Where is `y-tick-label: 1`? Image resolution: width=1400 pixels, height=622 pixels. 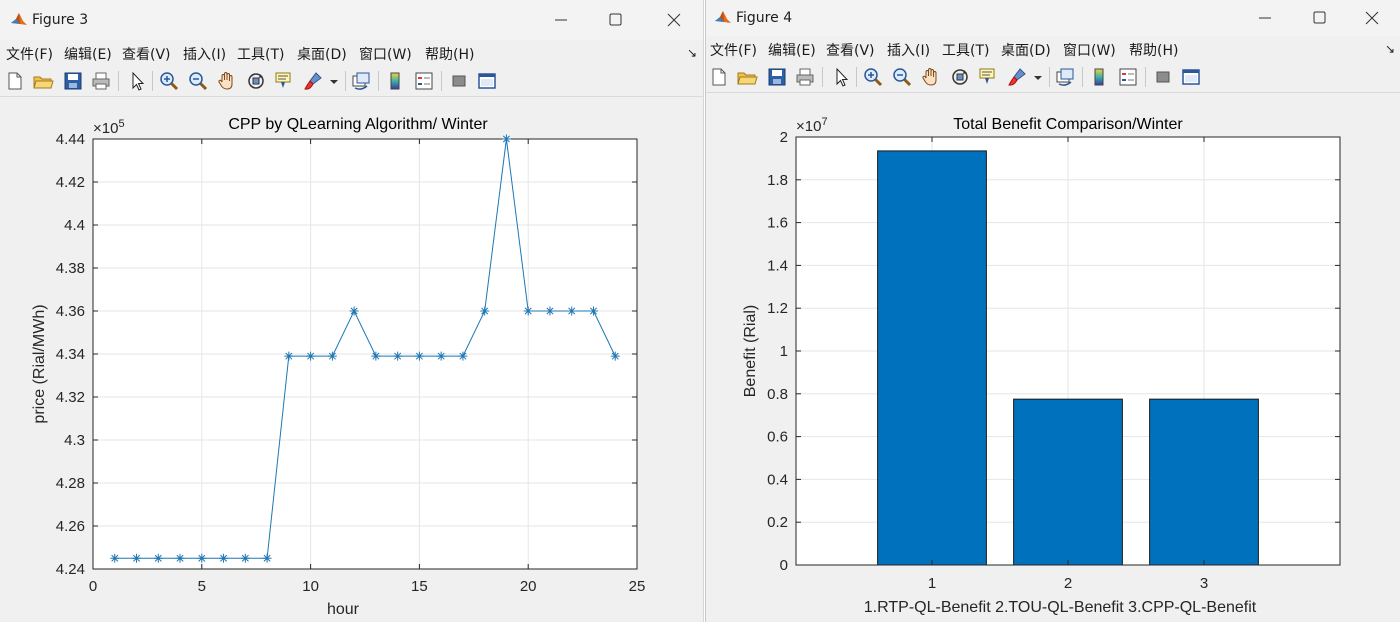
y-tick-label: 1 is located at coordinates (784, 351).